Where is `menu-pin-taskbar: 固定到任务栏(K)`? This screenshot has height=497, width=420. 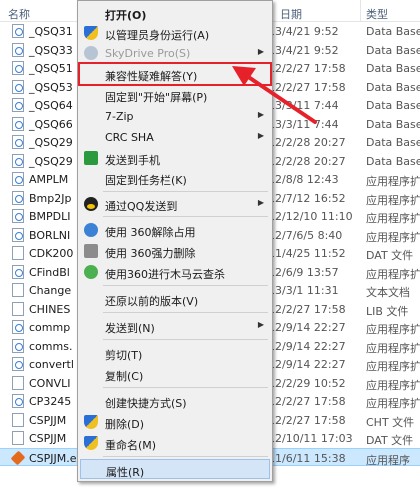 menu-pin-taskbar: 固定到任务栏(K) is located at coordinates (175, 178).